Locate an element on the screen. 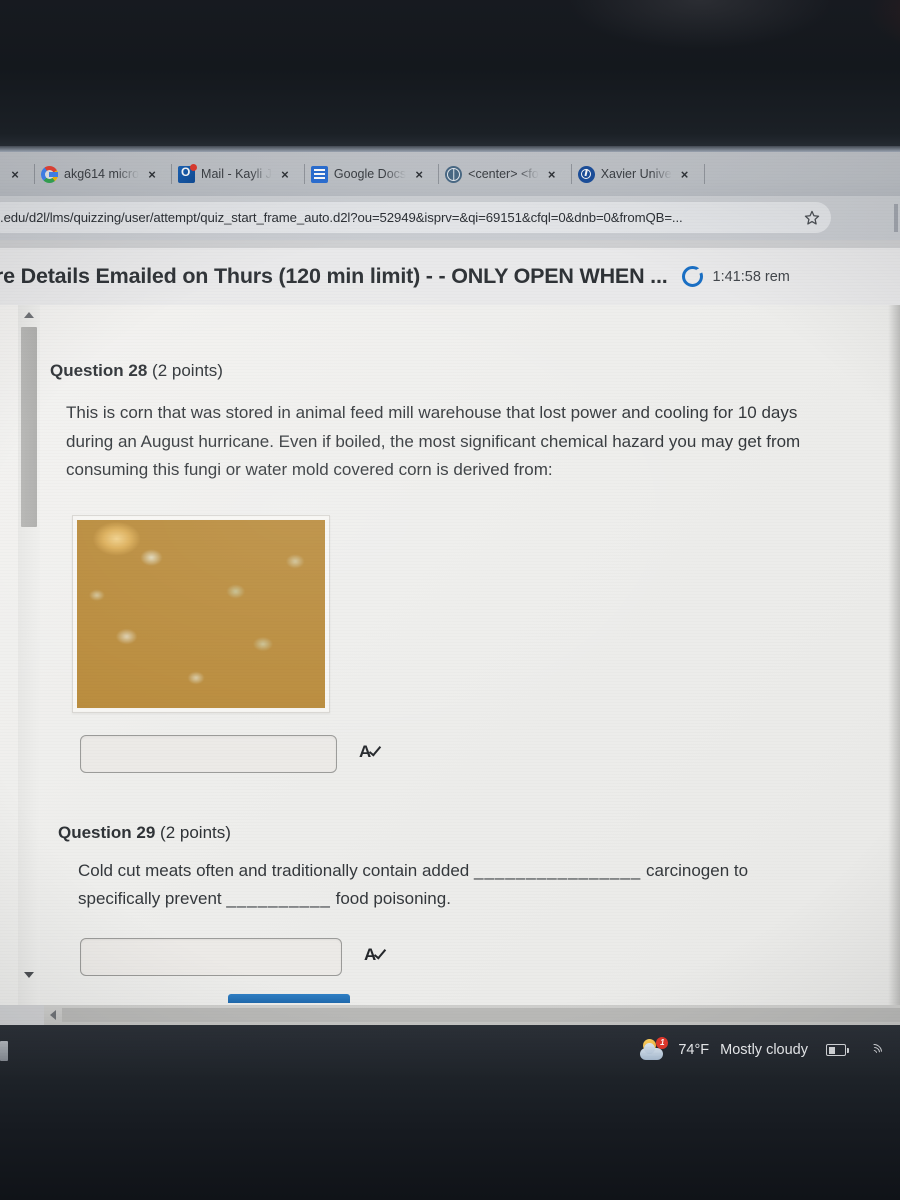  weather-widget: 1 74°F Mostly cloudy is located at coordinates (723, 1049).